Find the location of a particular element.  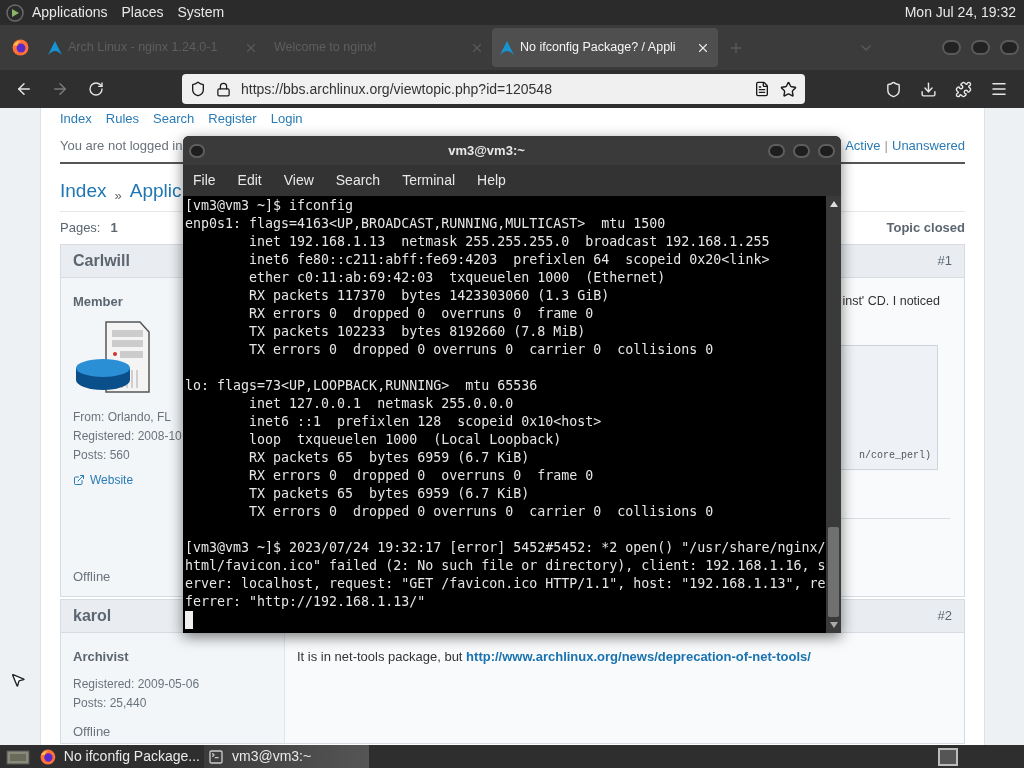

page-number: 1 is located at coordinates (114, 228).